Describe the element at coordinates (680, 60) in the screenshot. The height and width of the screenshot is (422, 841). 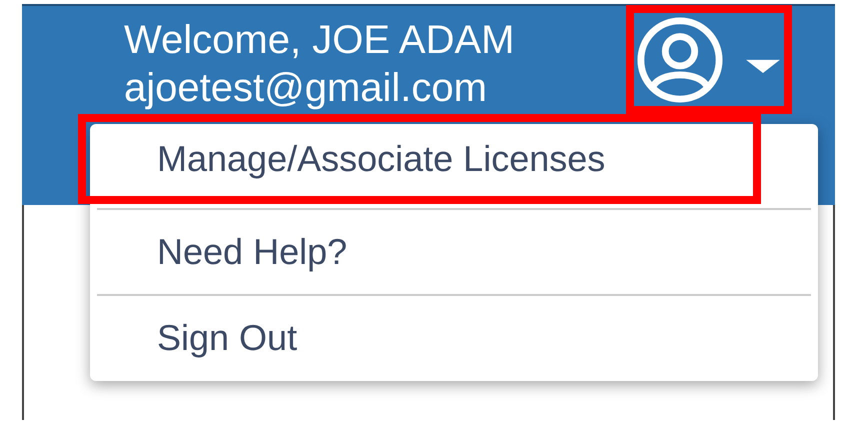
I see `user-avatar-icon` at that location.